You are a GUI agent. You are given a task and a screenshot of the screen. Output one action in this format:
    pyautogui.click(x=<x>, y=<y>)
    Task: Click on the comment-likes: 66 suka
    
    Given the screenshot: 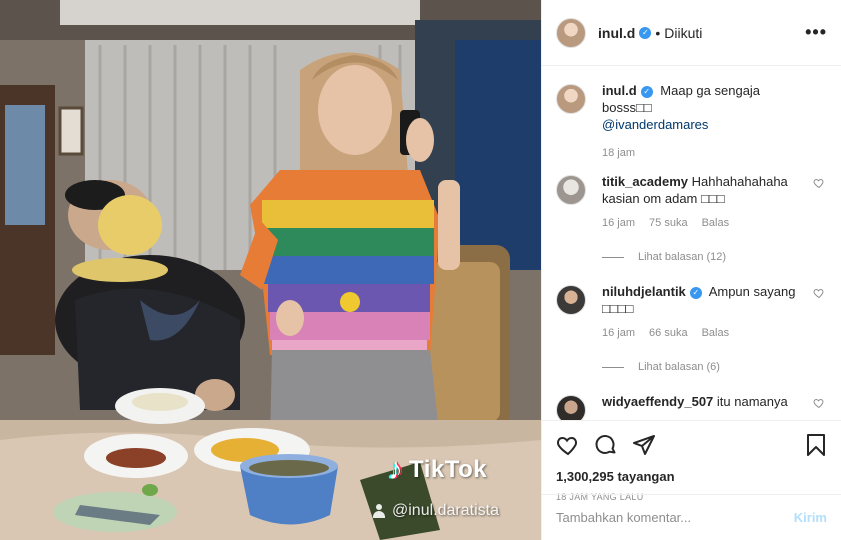 What is the action you would take?
    pyautogui.click(x=668, y=333)
    